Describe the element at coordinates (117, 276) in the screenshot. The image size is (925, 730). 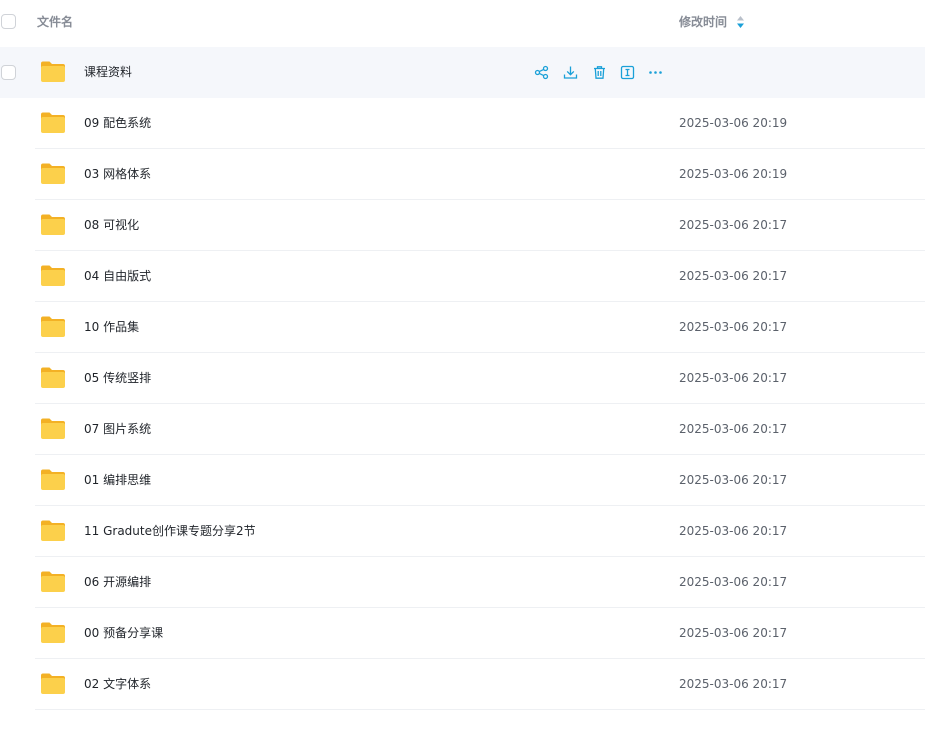
I see `row-filename: 04 自由版式` at that location.